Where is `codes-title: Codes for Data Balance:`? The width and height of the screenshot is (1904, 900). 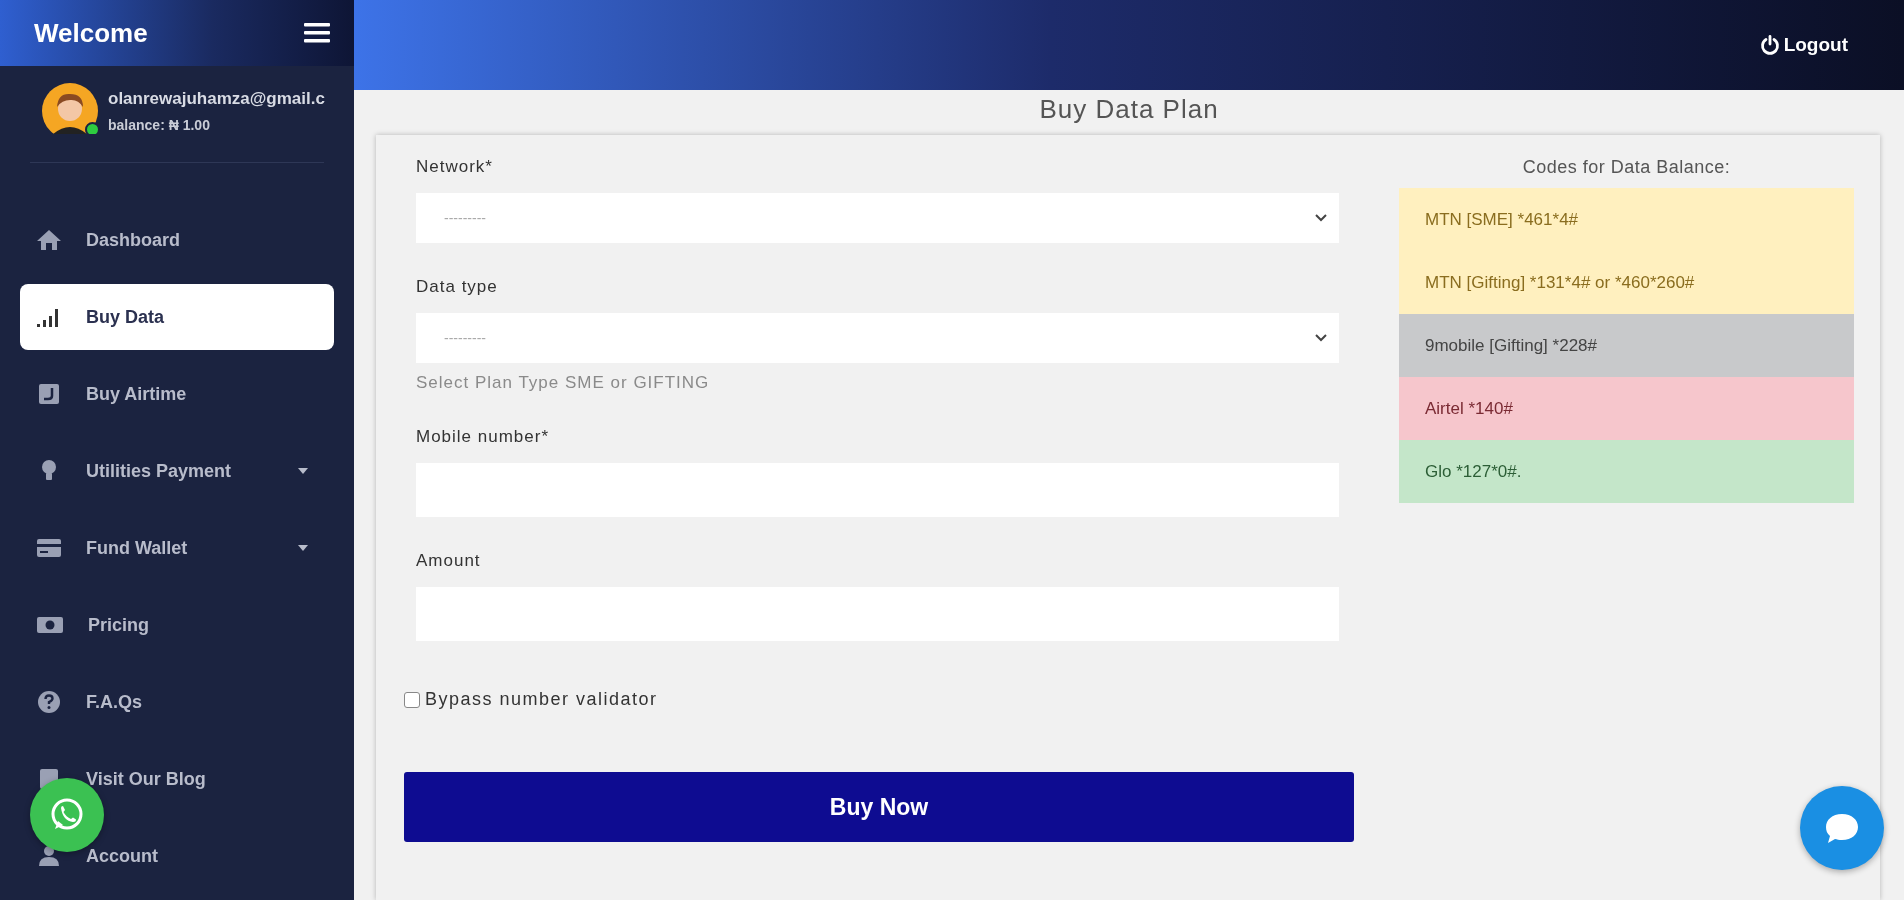
codes-title: Codes for Data Balance: is located at coordinates (1626, 167).